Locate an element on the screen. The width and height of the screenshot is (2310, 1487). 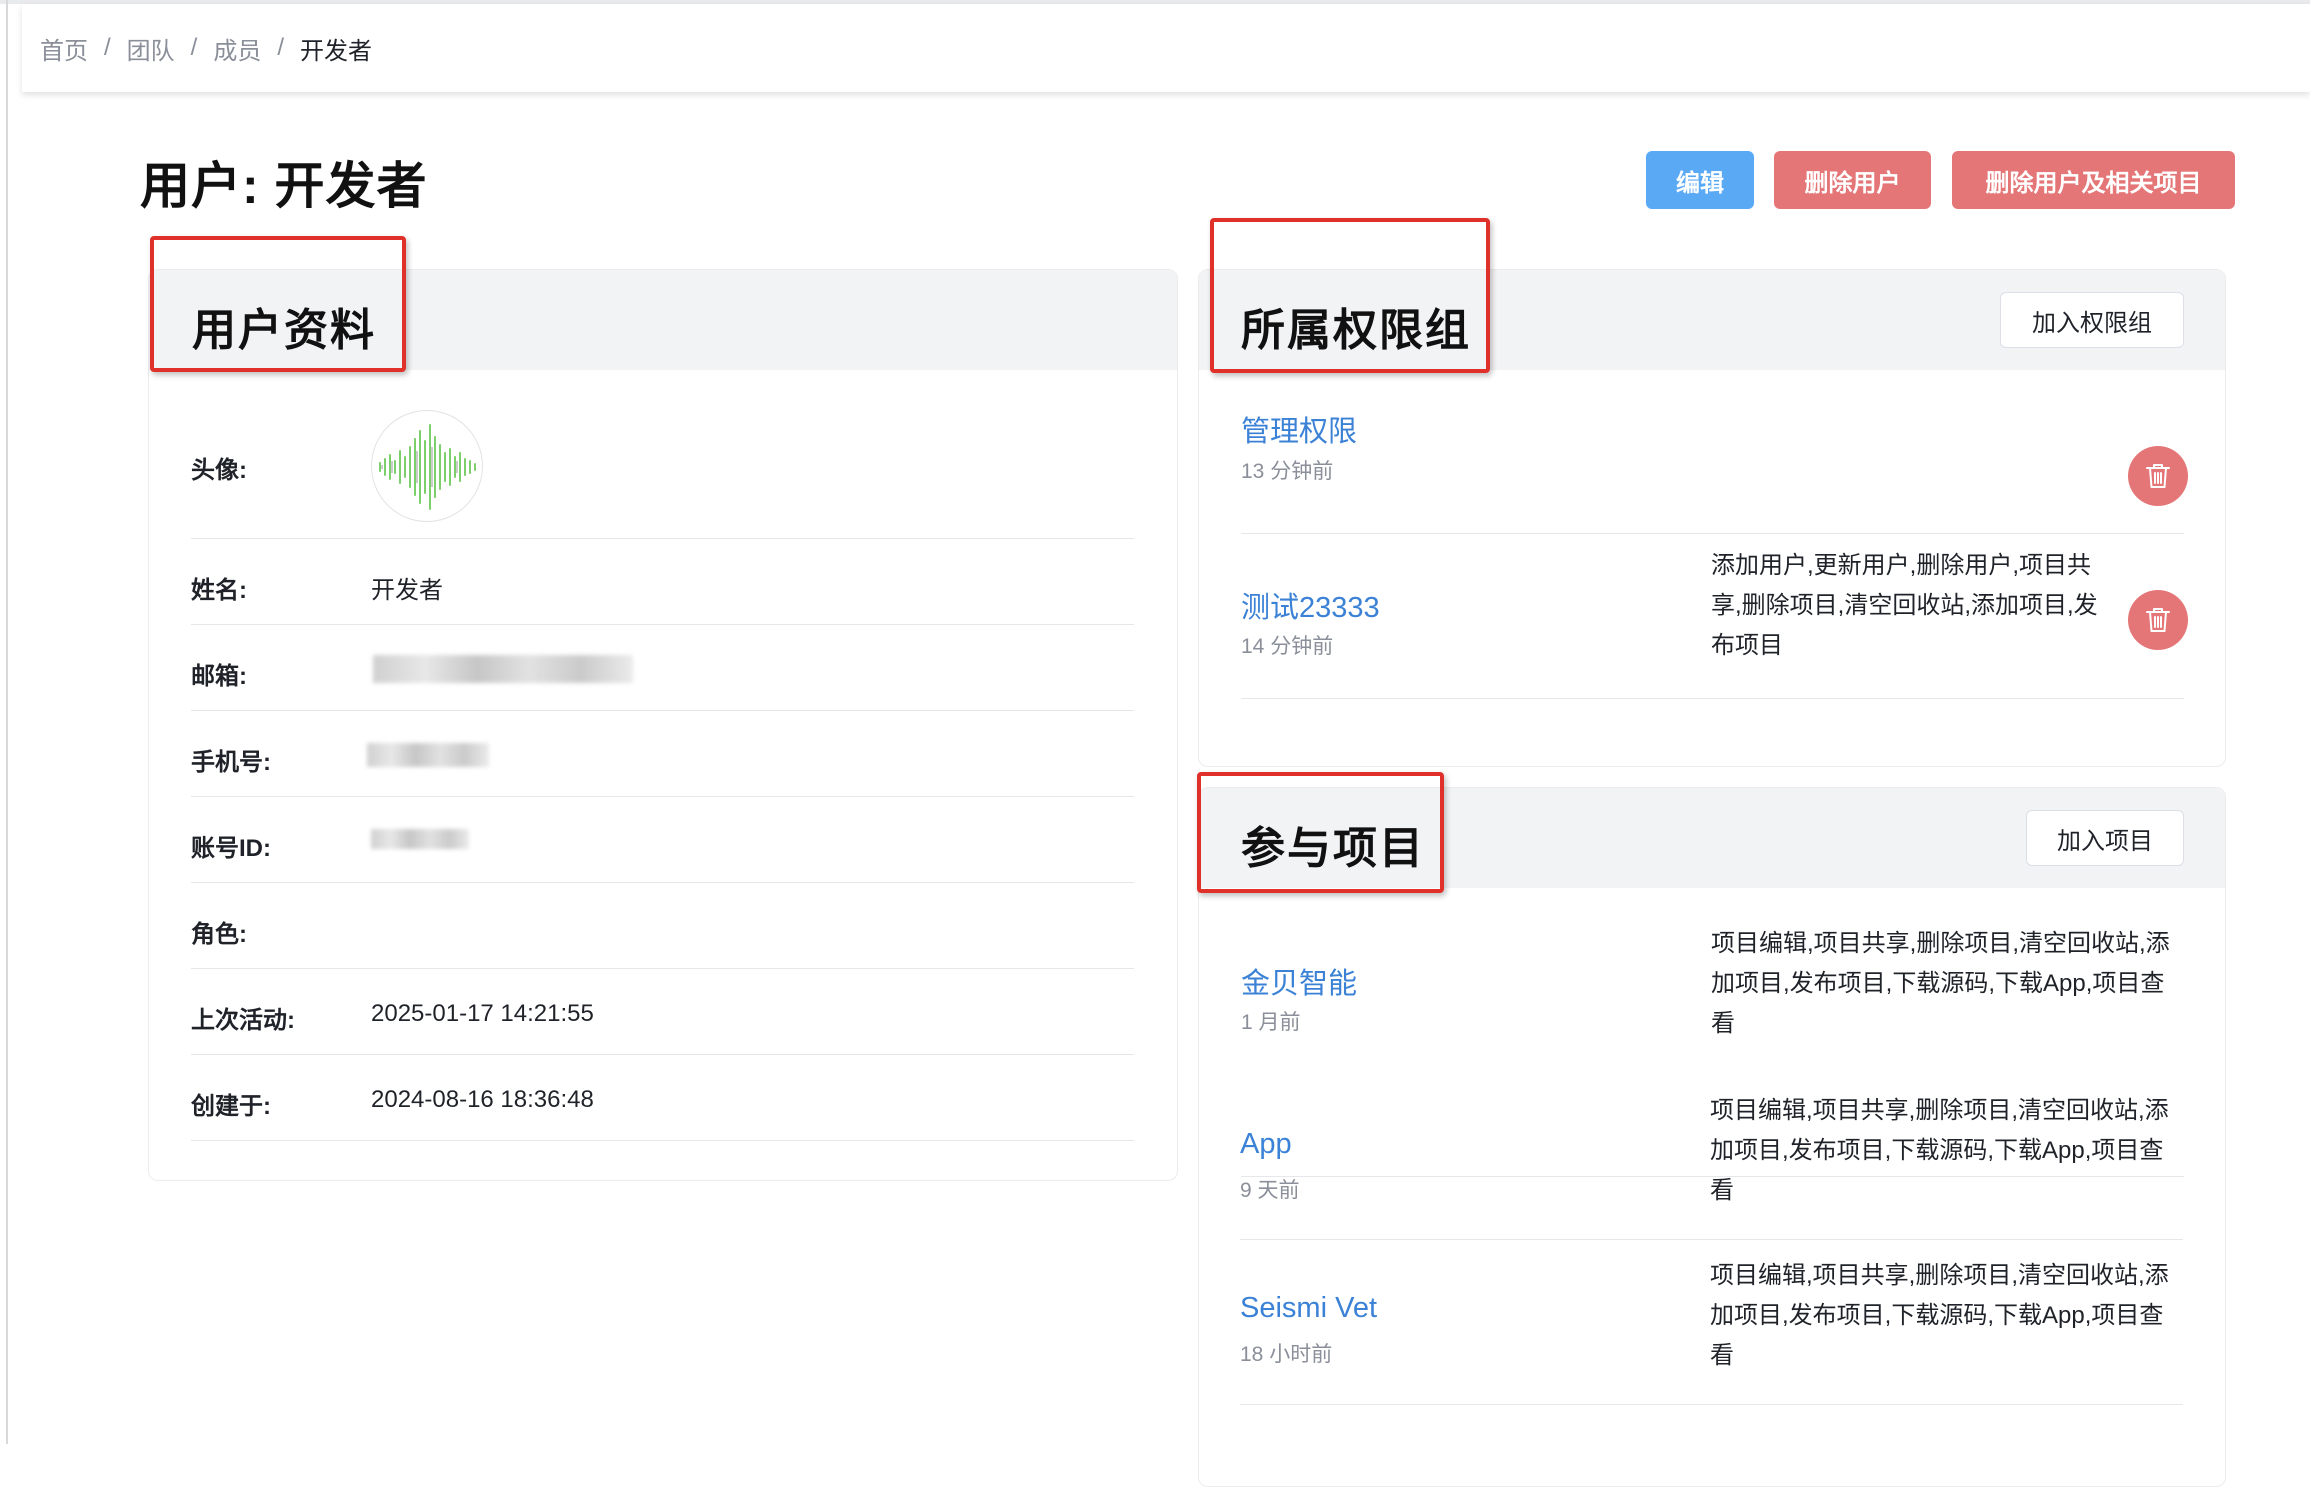
account-id-value-redacted is located at coordinates (420, 839).